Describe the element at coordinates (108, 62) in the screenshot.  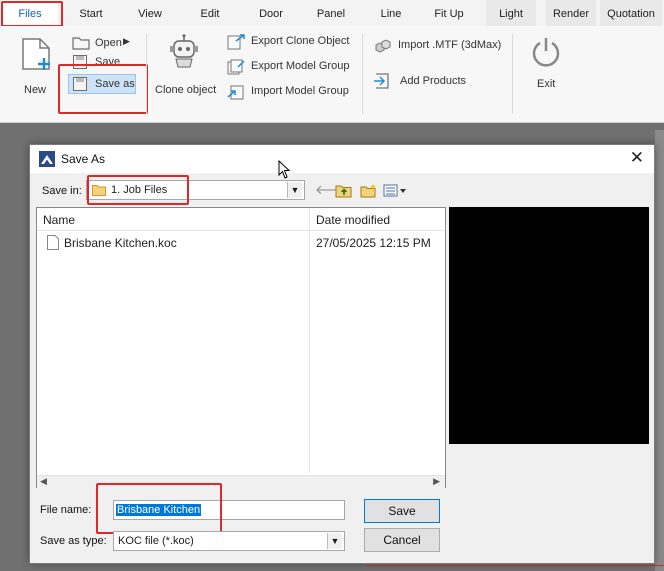
I see `save-label: Save` at that location.